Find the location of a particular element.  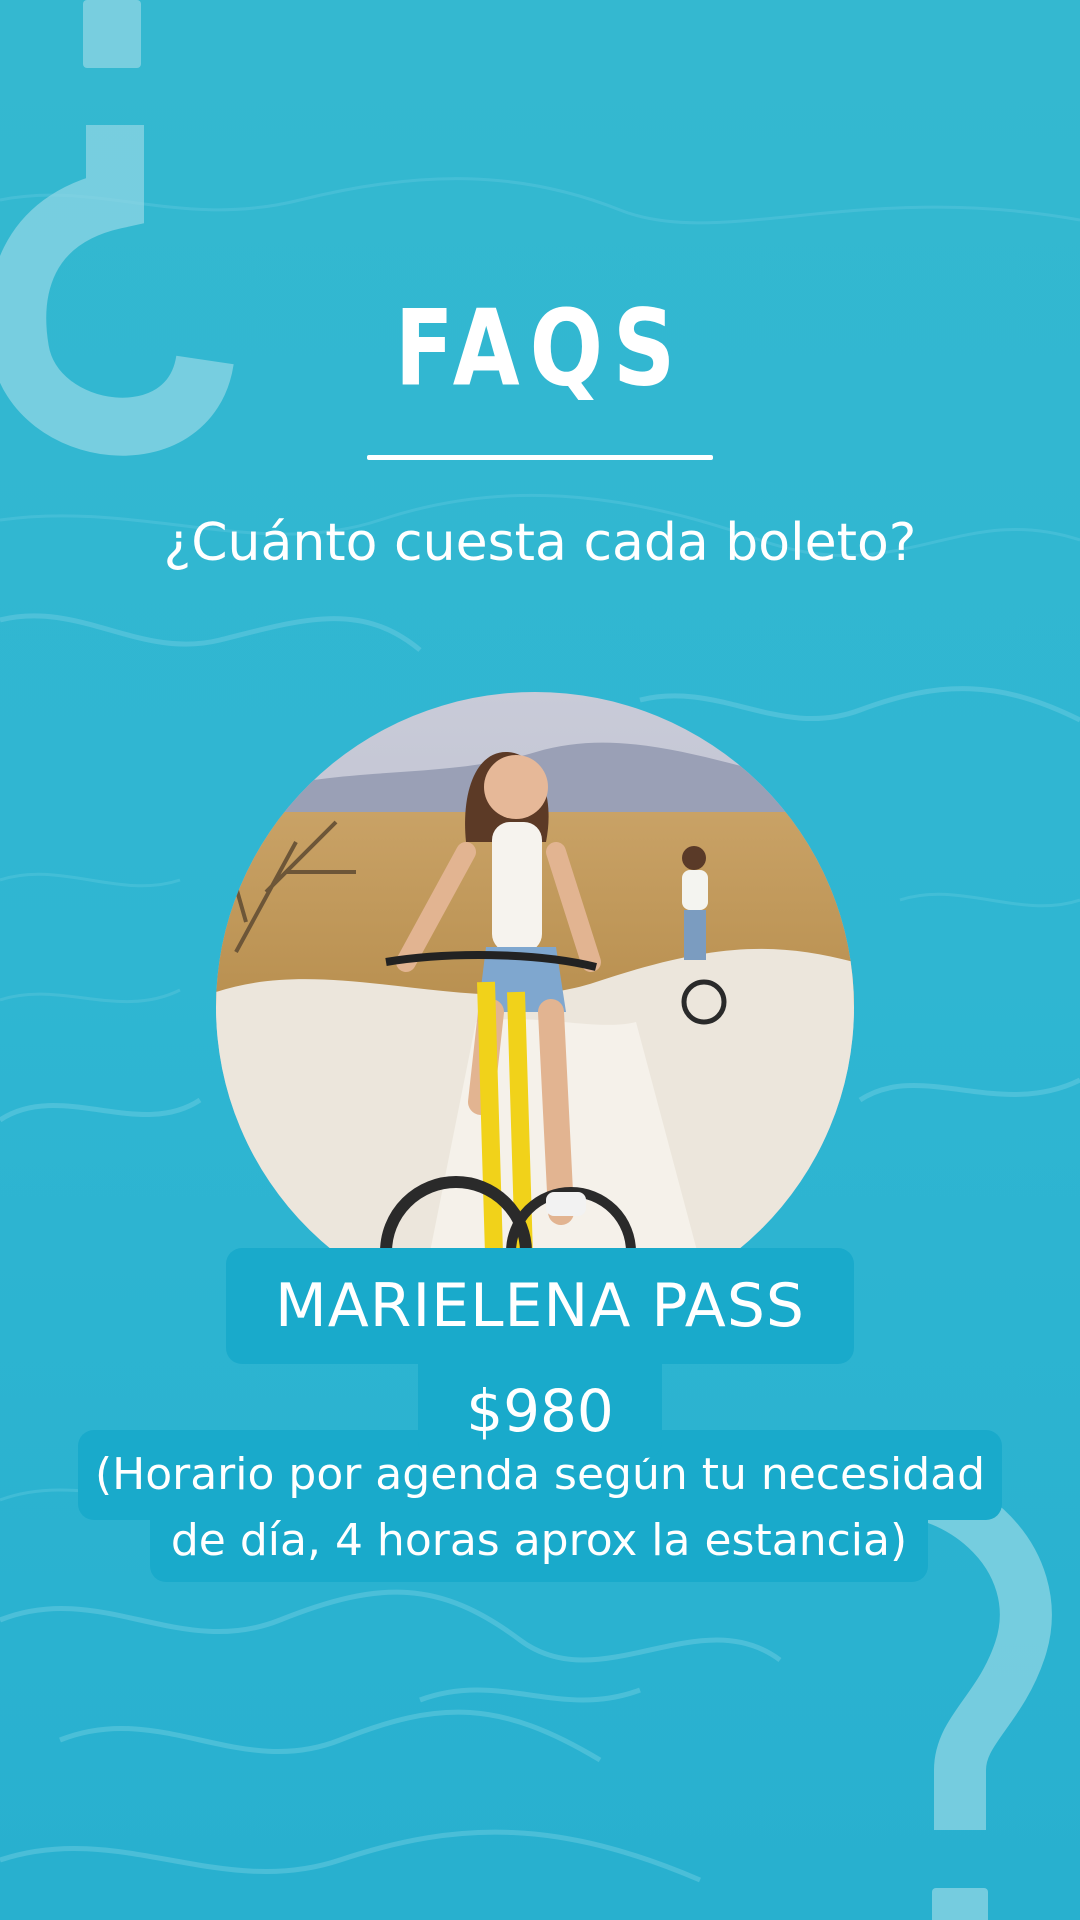

pass-name: MARIELENA PASS is located at coordinates (540, 1306).